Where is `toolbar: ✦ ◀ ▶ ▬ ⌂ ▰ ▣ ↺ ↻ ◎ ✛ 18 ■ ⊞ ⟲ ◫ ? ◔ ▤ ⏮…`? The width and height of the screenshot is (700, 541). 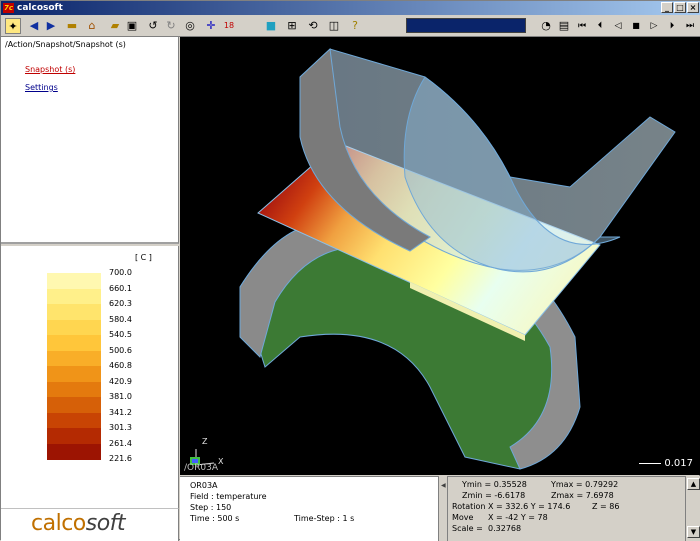
toolbar: ✦ ◀ ▶ ▬ ⌂ ▰ ▣ ↺ ↻ ◎ ✛ 18 ■ ⊞ ⟲ ◫ ? ◔ ▤ ⏮… is located at coordinates (350, 26).